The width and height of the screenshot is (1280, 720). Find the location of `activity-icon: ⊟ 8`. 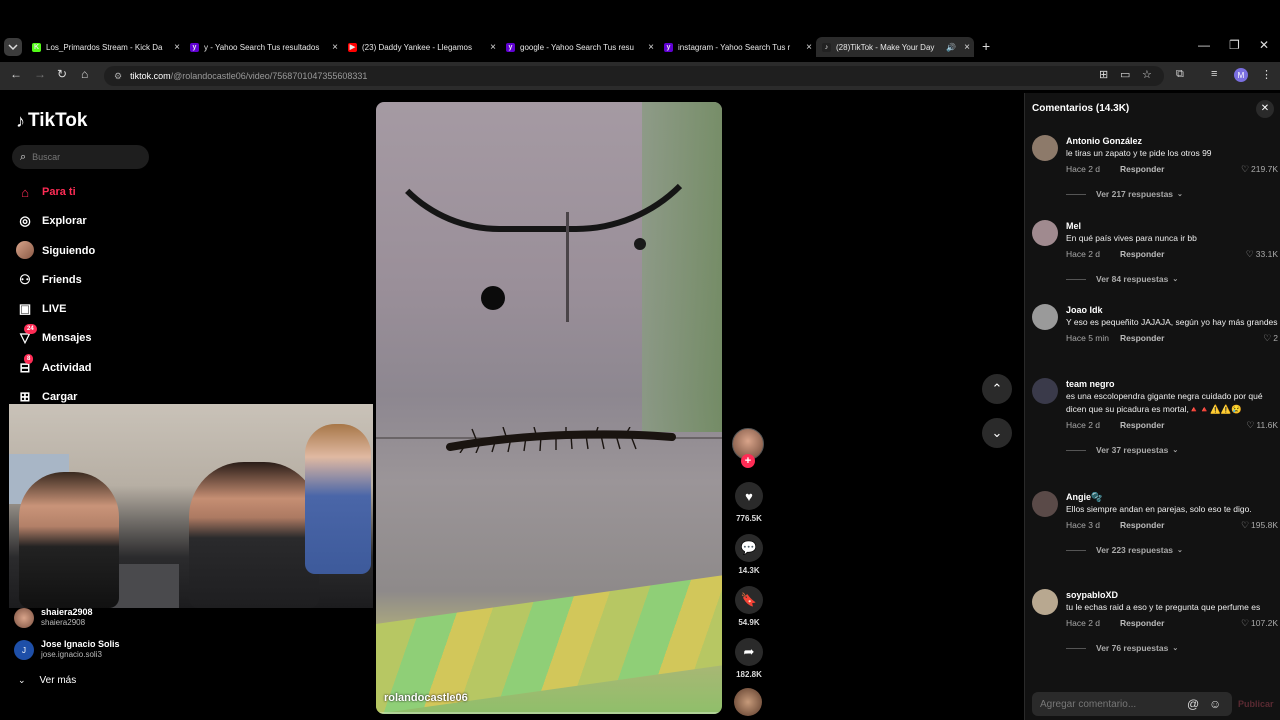

activity-icon: ⊟ 8 is located at coordinates (25, 365).